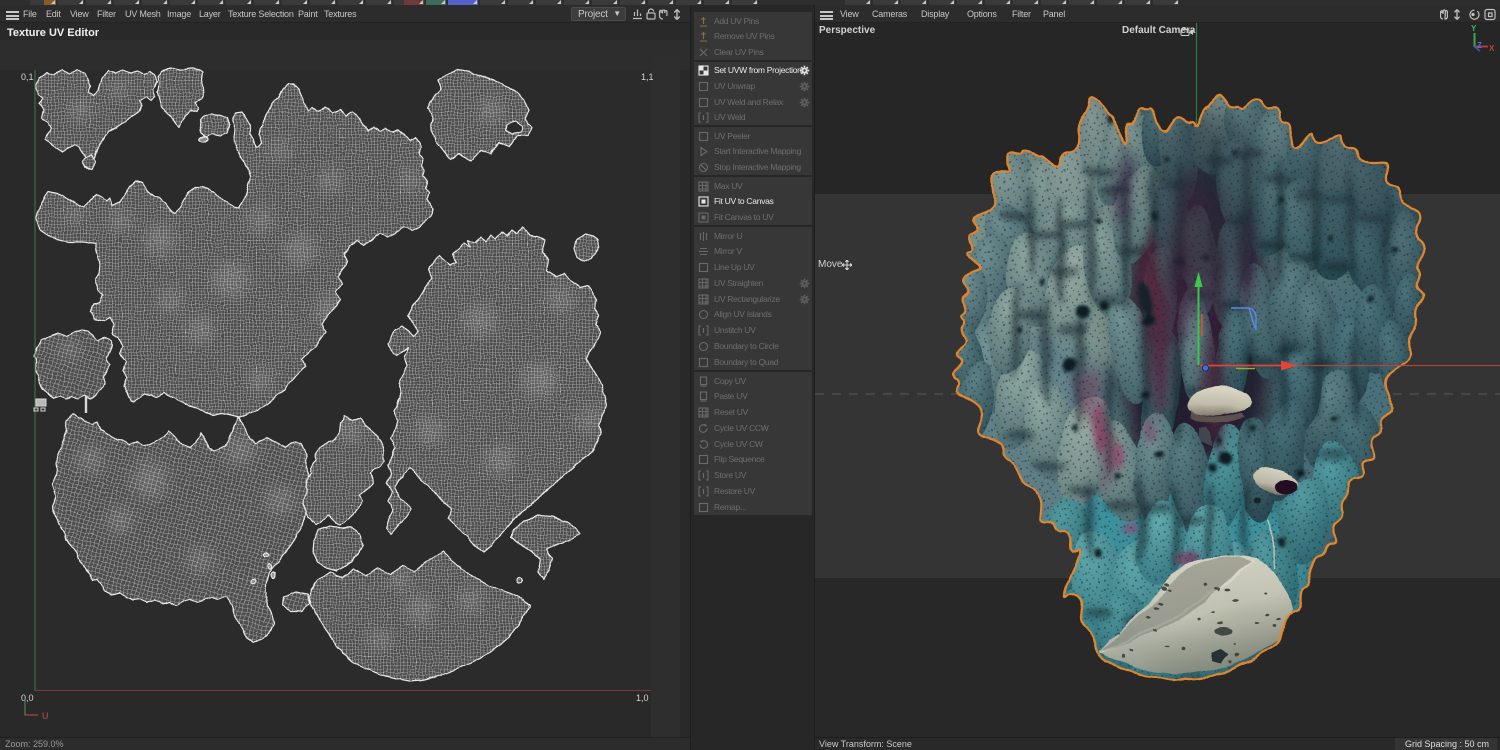 This screenshot has width=1500, height=750. What do you see at coordinates (27, 77) in the screenshot?
I see `svg-text: 0,1` at bounding box center [27, 77].